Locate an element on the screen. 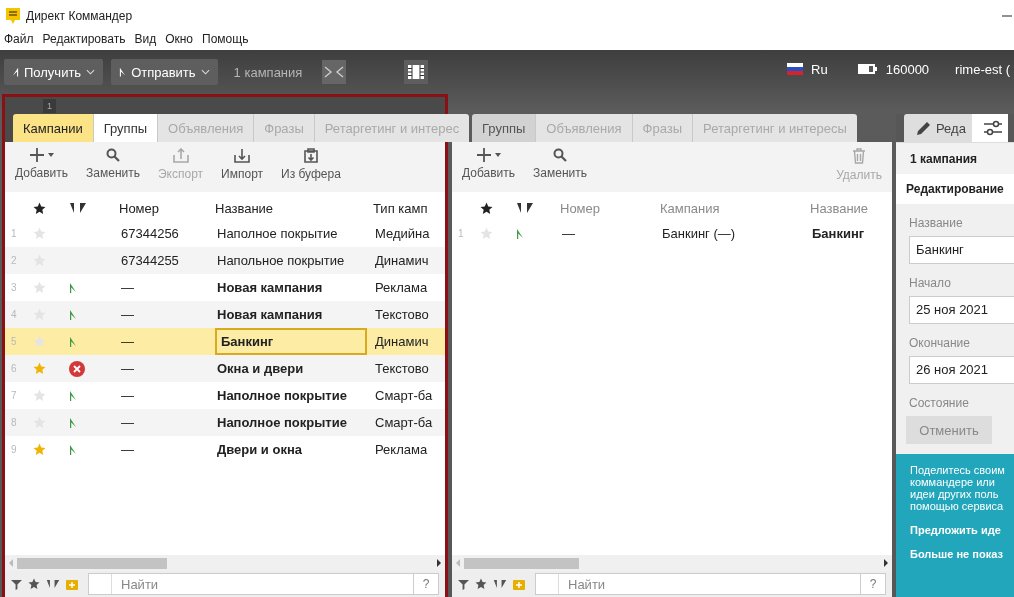 Image resolution: width=1014 pixels, height=597 pixels. tab is located at coordinates (989, 128).